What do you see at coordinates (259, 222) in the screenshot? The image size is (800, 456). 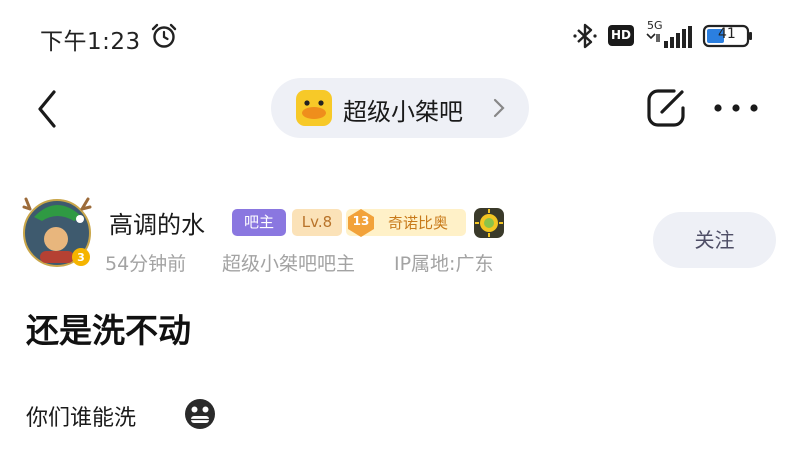 I see `owner-badge: 吧主` at bounding box center [259, 222].